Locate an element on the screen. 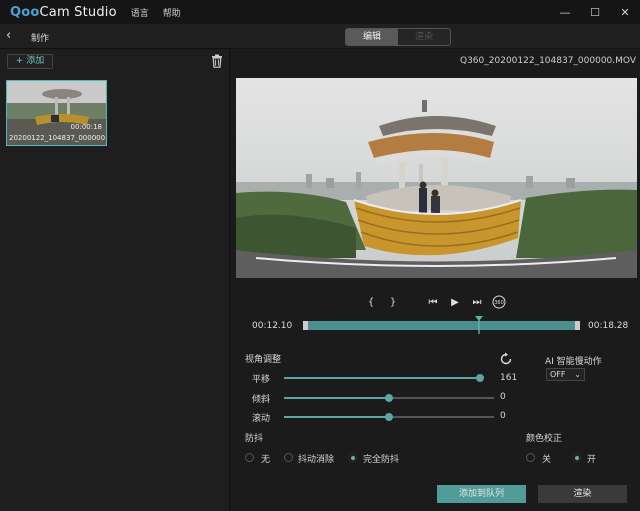  separator is located at coordinates (413, 302).